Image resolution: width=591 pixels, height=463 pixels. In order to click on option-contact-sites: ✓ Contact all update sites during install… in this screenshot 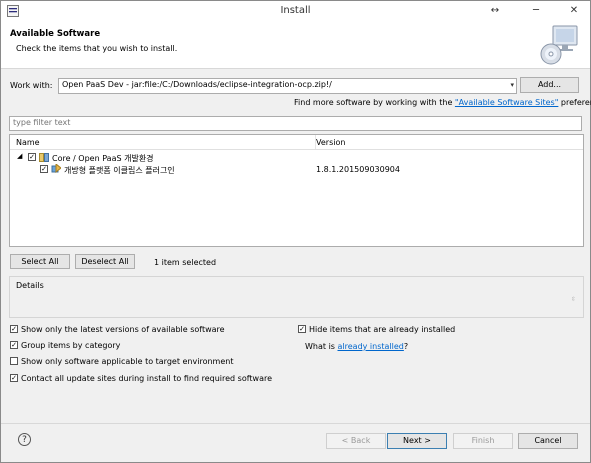, I will do `click(141, 378)`.